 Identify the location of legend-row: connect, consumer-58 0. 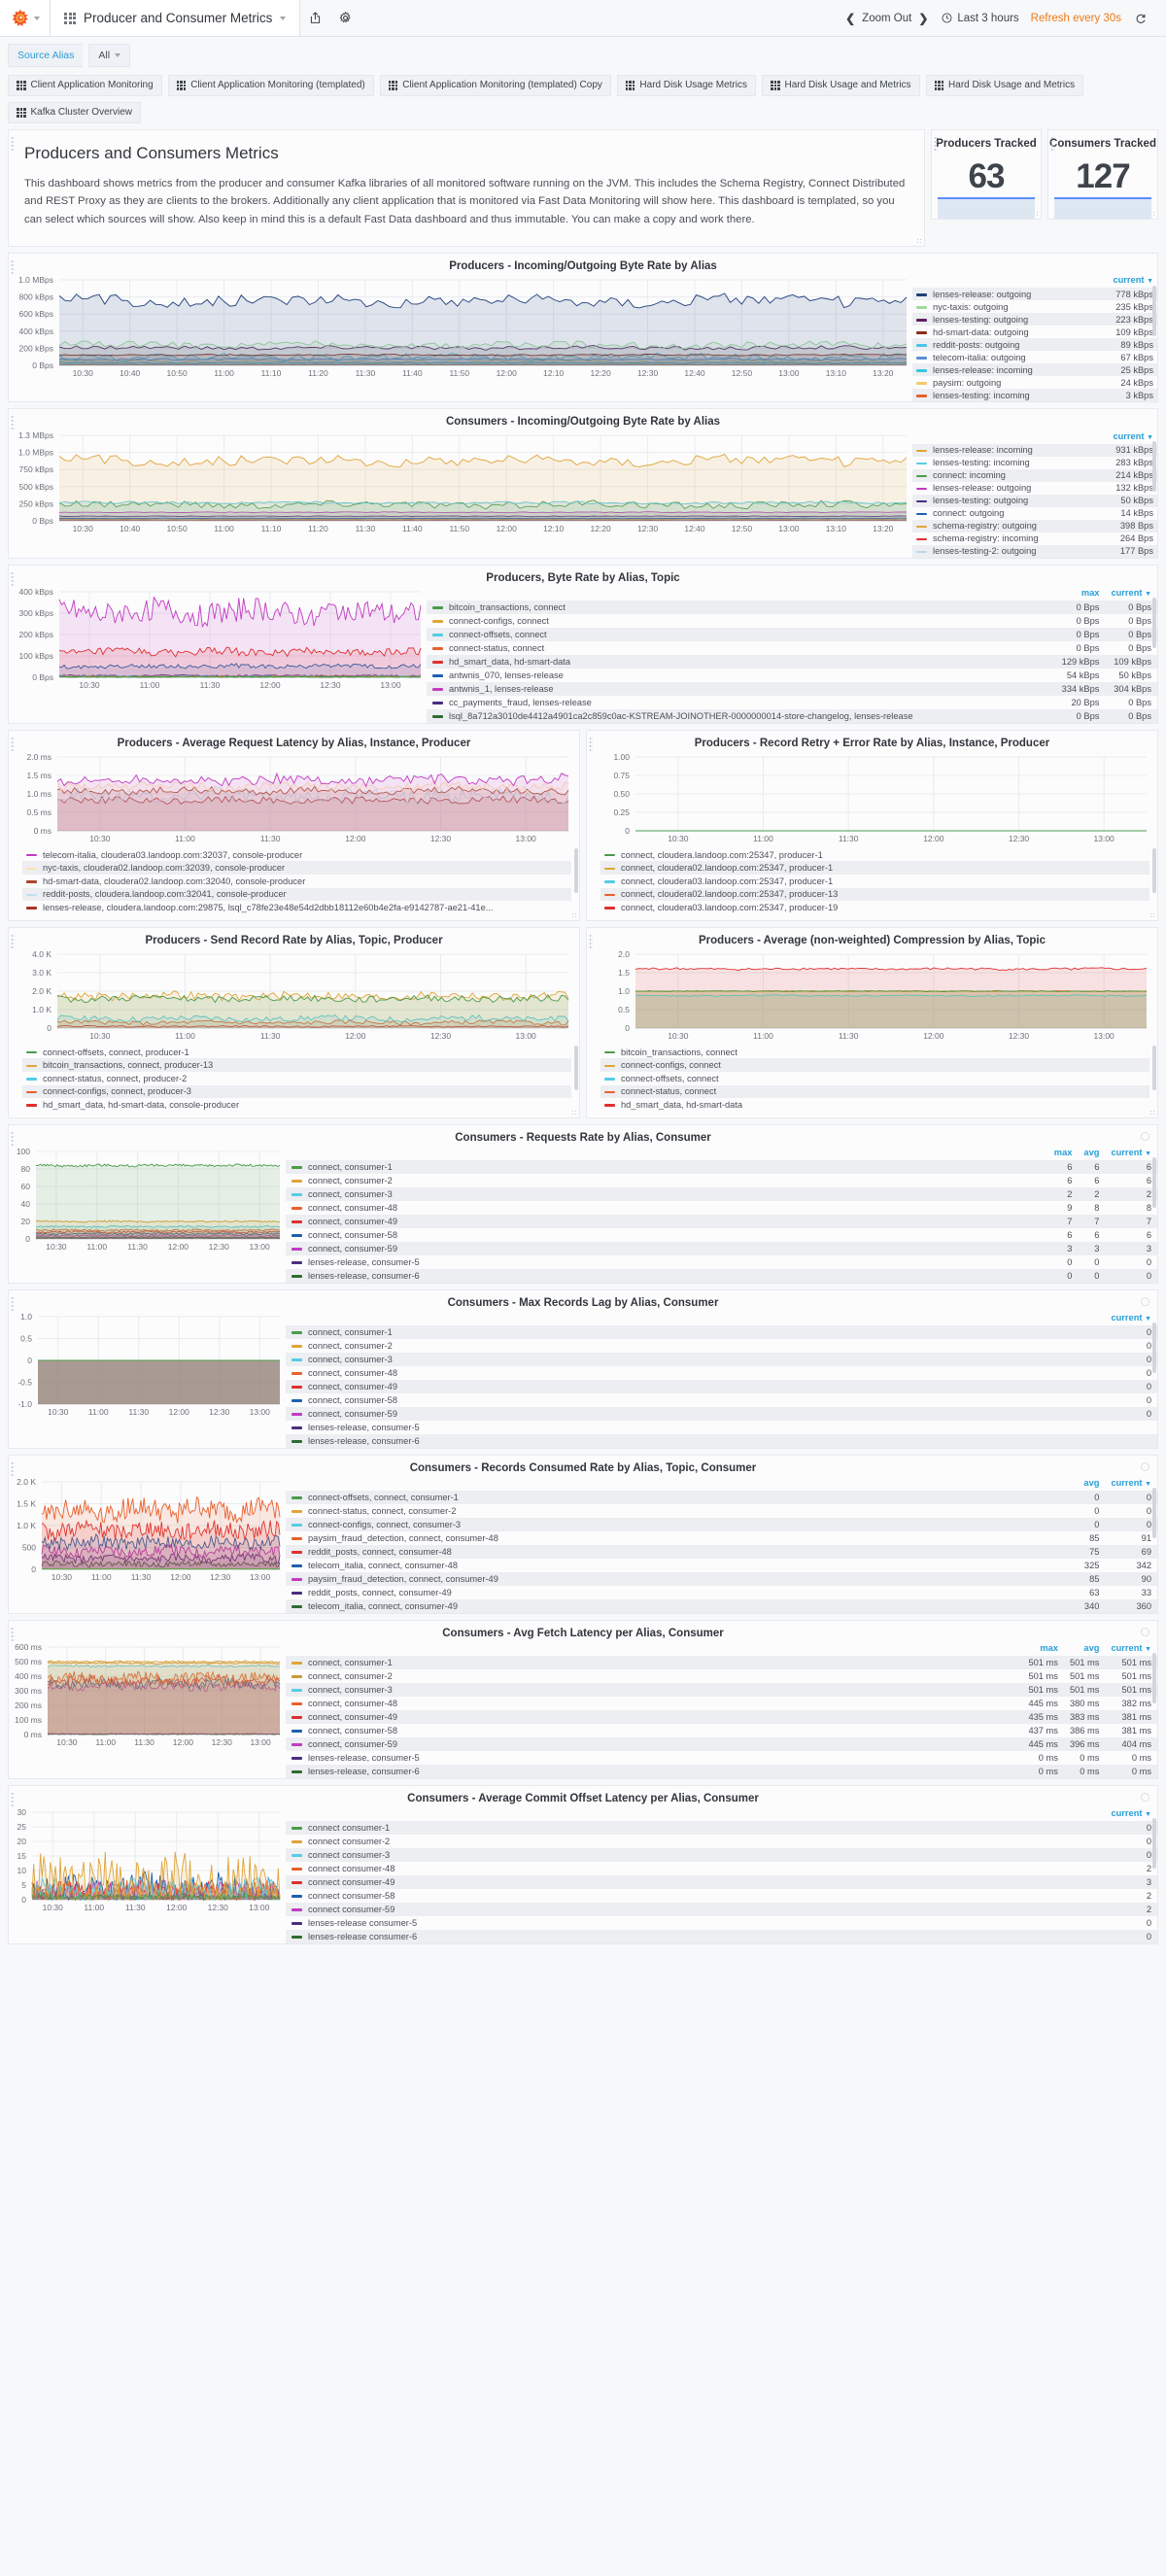
(721, 1400).